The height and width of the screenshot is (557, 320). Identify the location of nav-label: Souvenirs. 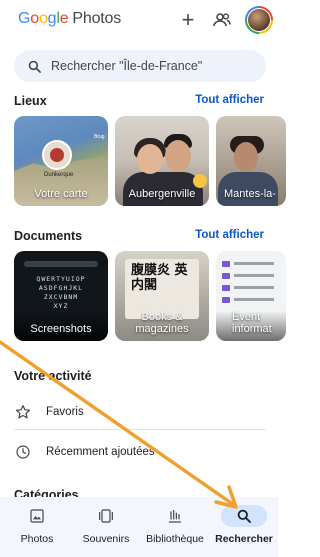
(106, 539).